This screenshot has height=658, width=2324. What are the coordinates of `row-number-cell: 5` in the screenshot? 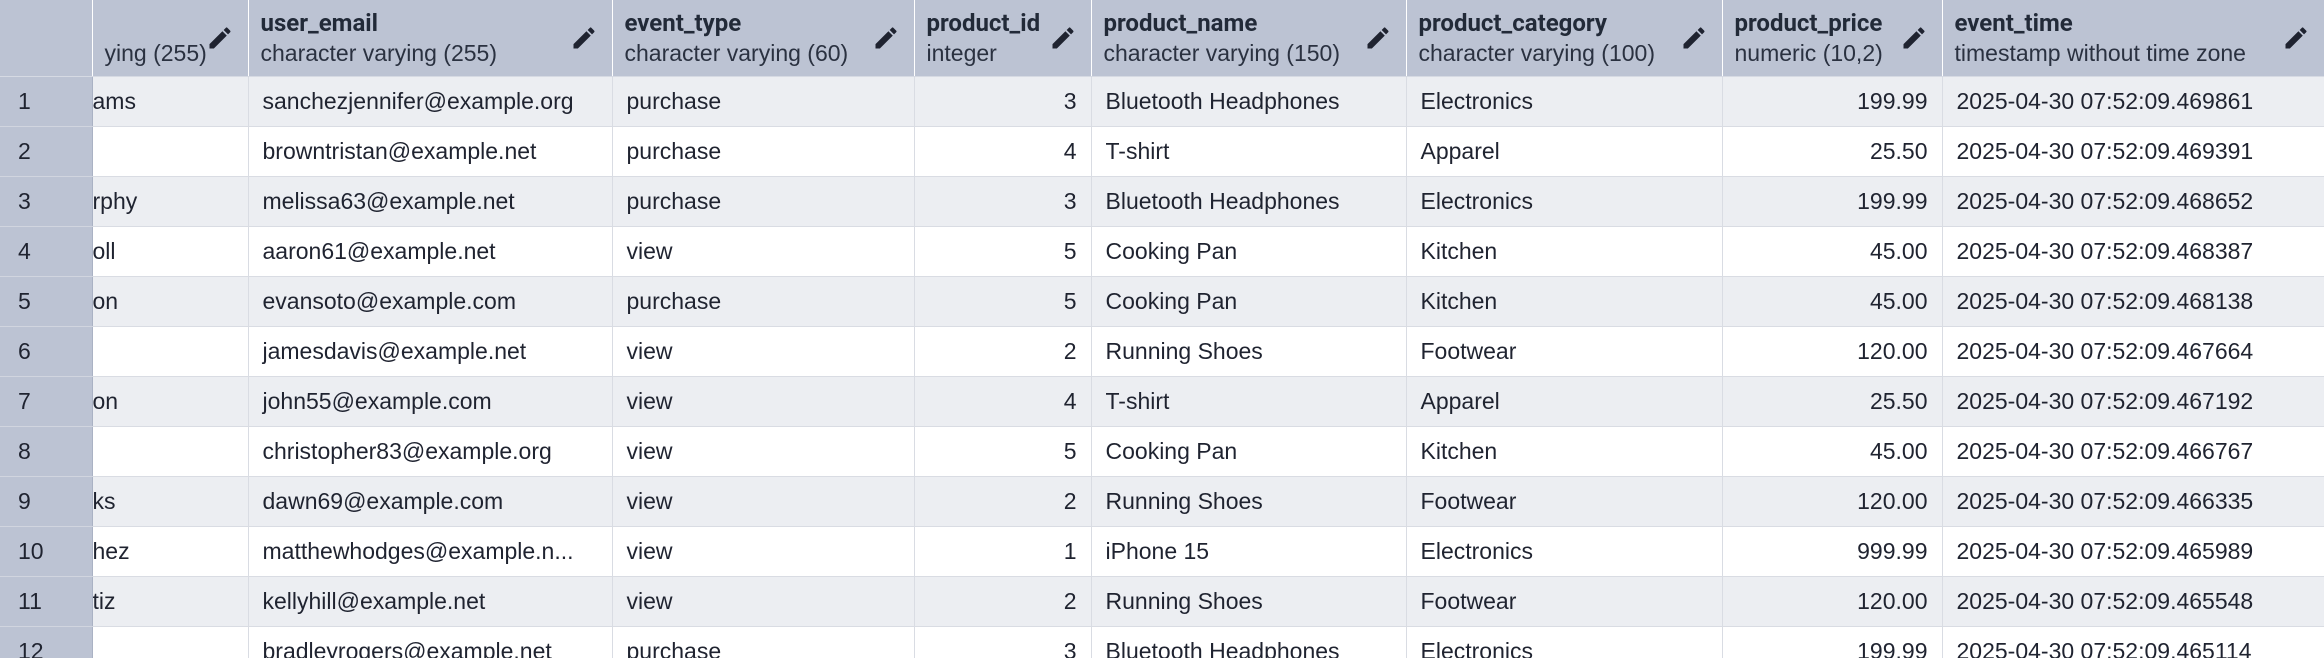 It's located at (46, 301).